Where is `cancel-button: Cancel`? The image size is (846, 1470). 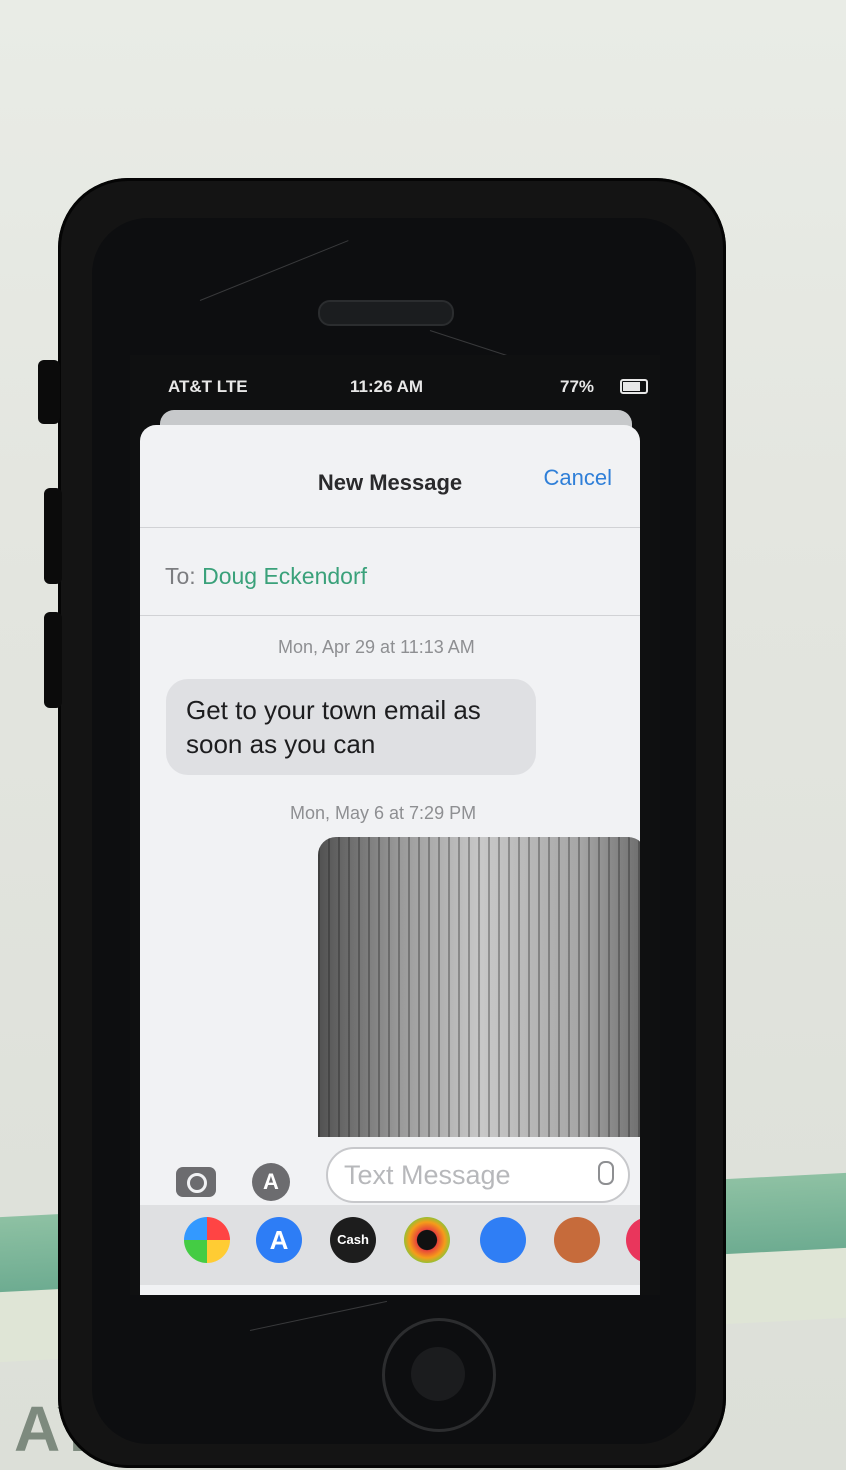
cancel-button: Cancel is located at coordinates (578, 478).